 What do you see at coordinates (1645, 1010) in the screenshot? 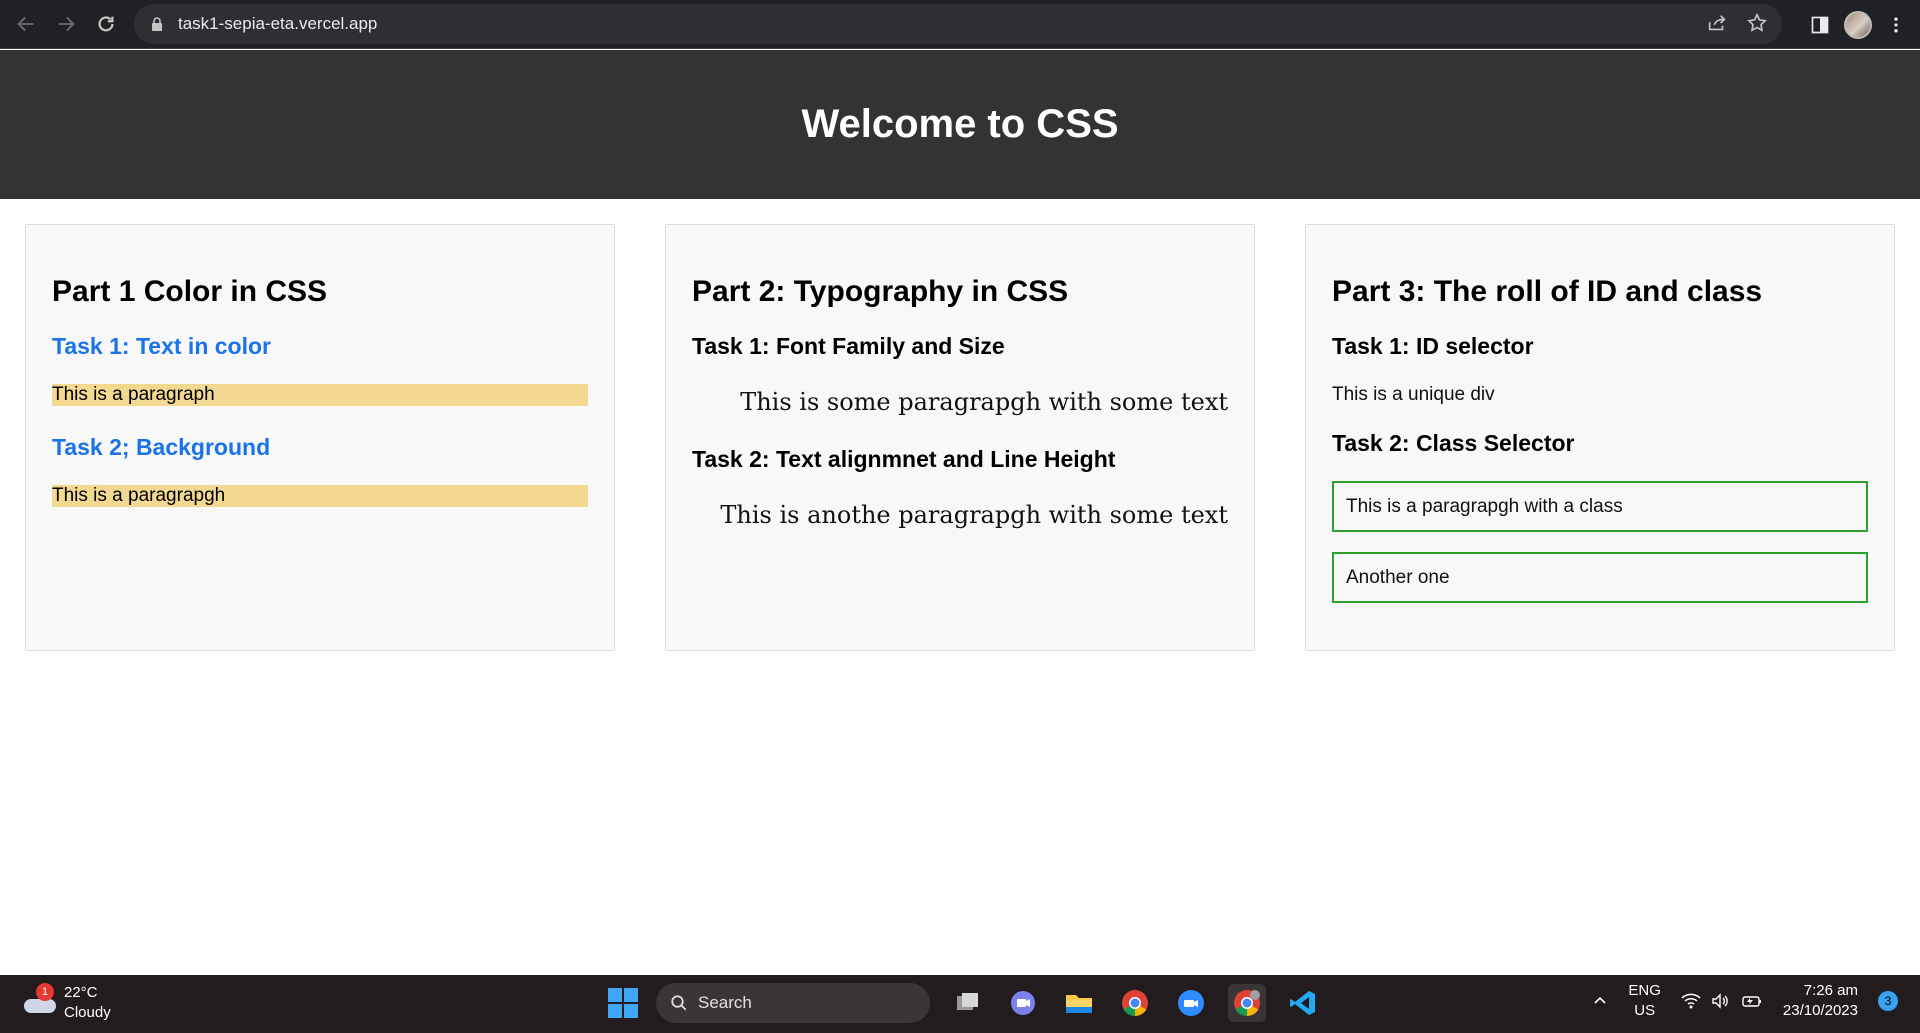
I see `lang-region: US` at bounding box center [1645, 1010].